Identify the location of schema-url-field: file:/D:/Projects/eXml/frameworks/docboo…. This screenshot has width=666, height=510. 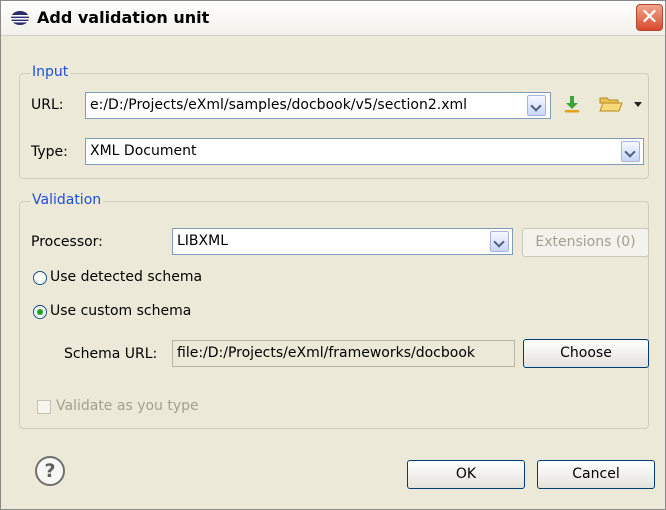
(343, 353).